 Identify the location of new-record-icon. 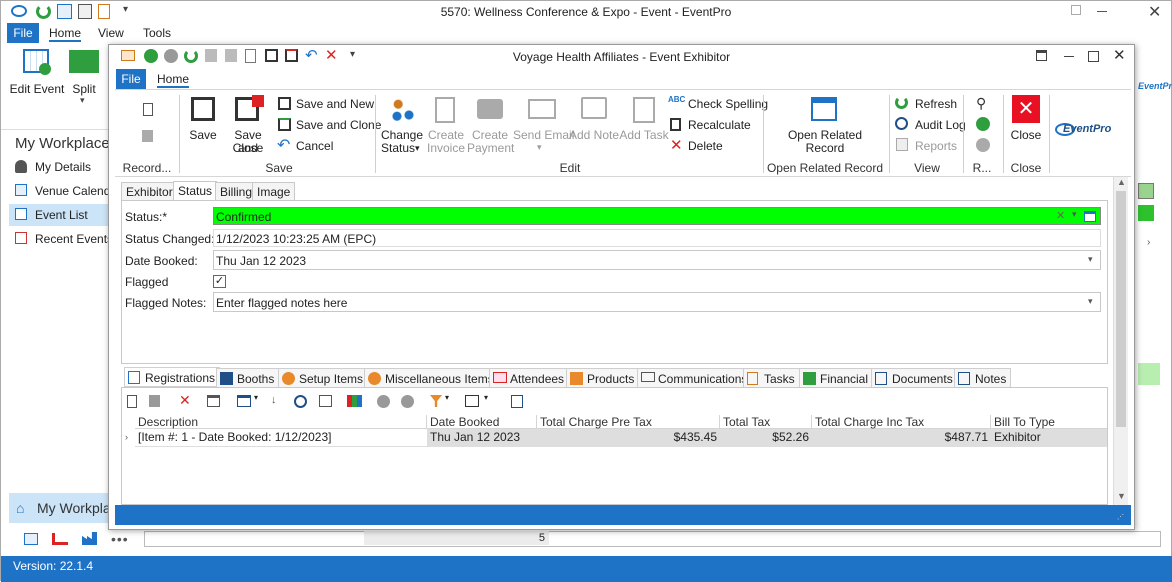
(148, 109).